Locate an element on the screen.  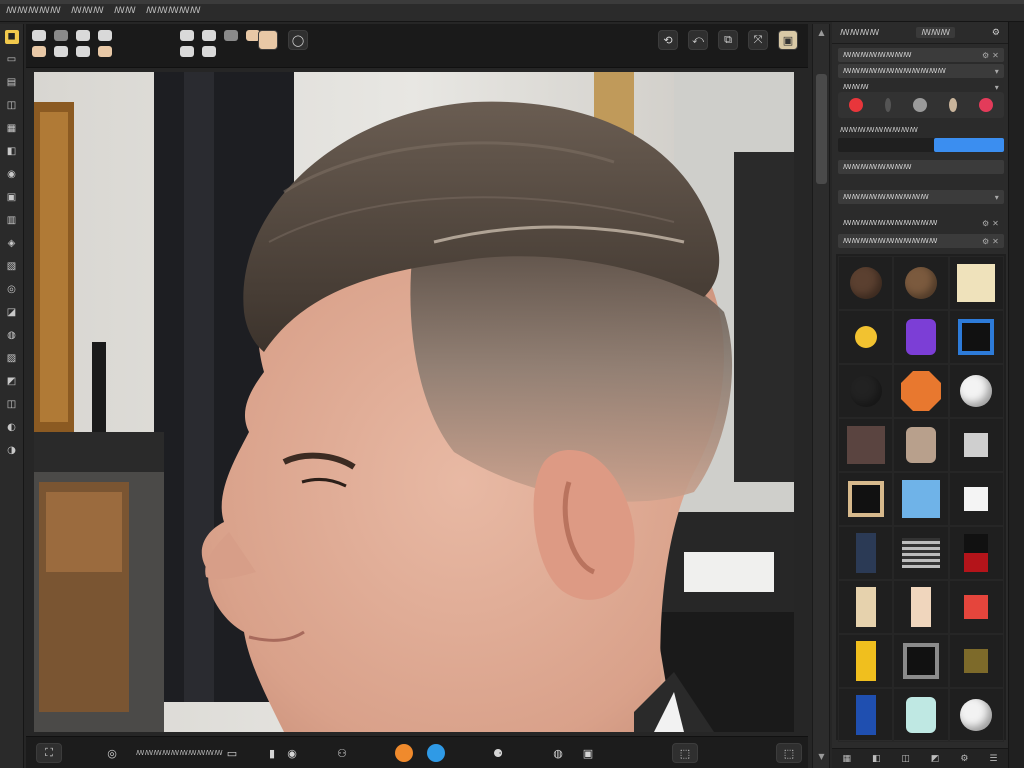
face-detect-button: ◎ is located at coordinates (112, 753).